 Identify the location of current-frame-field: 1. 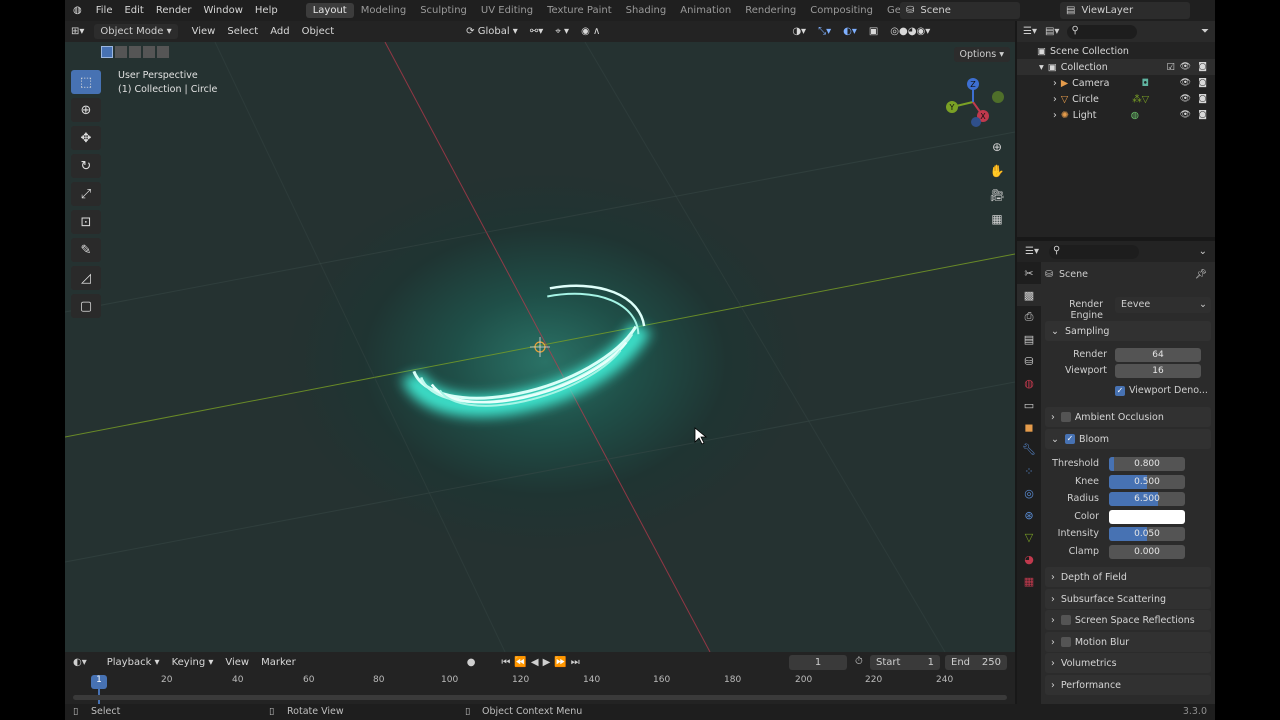
(818, 662).